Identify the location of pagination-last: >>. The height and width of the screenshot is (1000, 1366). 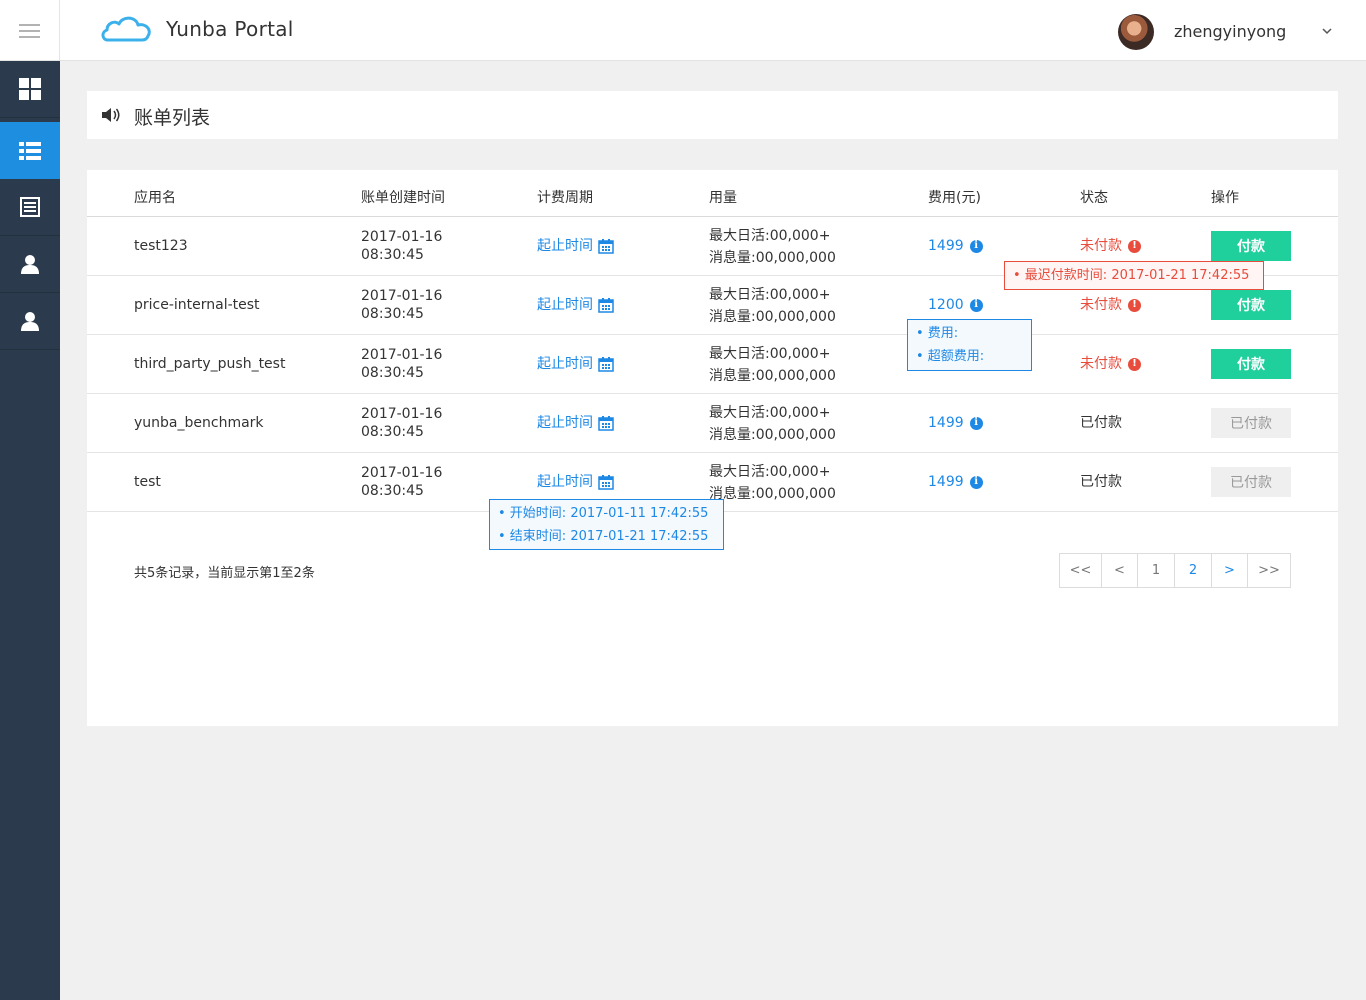
(1269, 570).